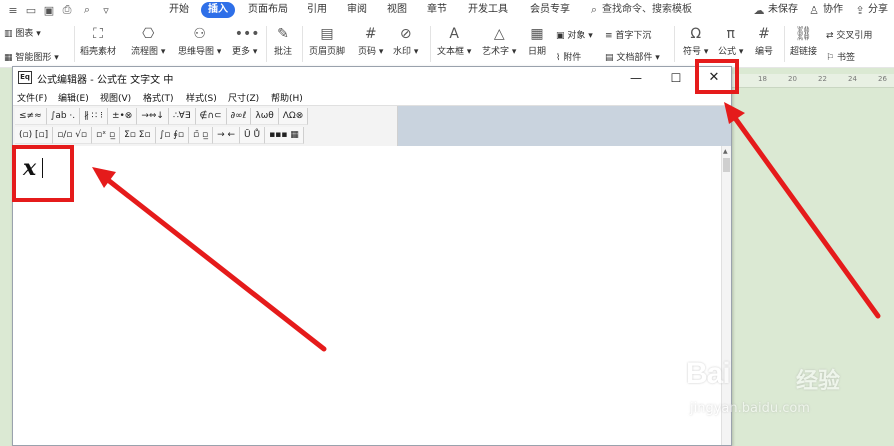 The width and height of the screenshot is (894, 446). Describe the element at coordinates (786, 390) in the screenshot. I see `baidu-watermark: Bai 经验 jingyan.baidu.com` at that location.